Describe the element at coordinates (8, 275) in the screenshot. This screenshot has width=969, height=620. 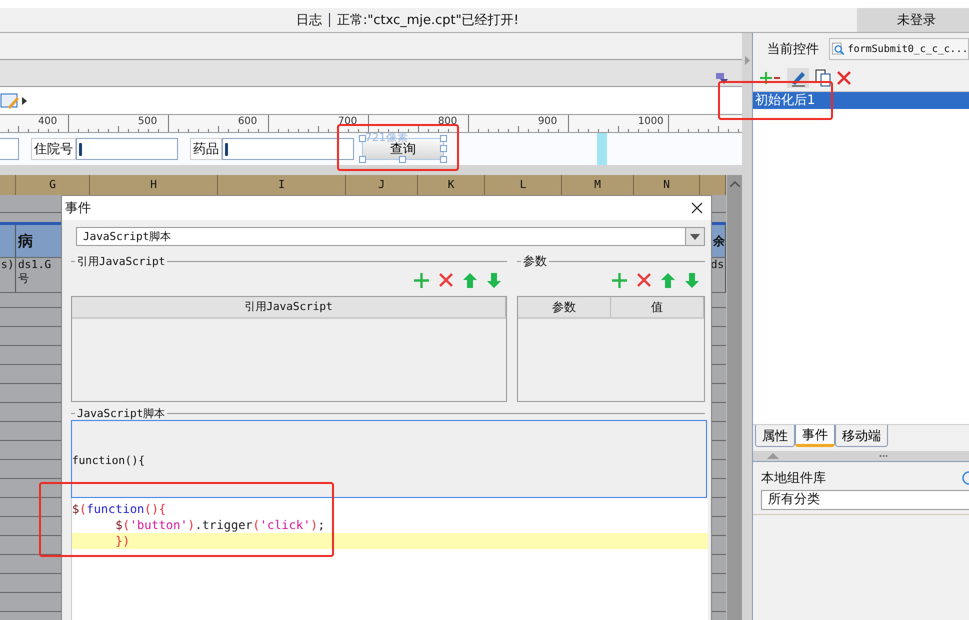
I see `sheet-cell: s)` at that location.